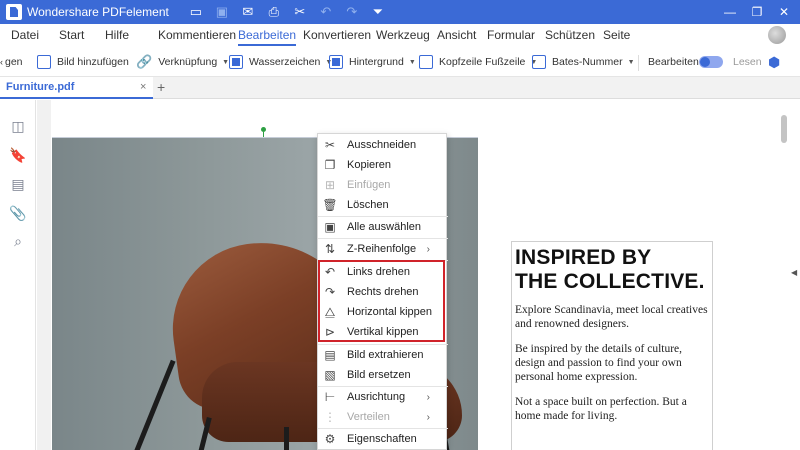  Describe the element at coordinates (18, 155) in the screenshot. I see `bookmark-icon: 🔖` at that location.